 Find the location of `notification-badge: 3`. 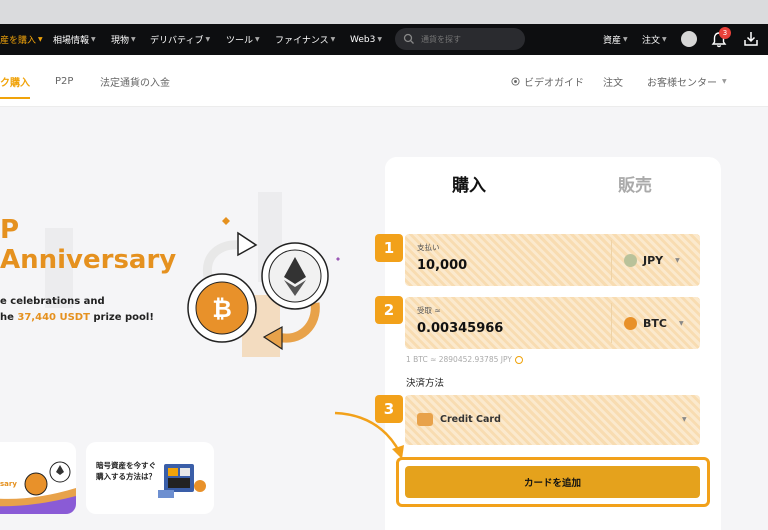

notification-badge: 3 is located at coordinates (725, 33).